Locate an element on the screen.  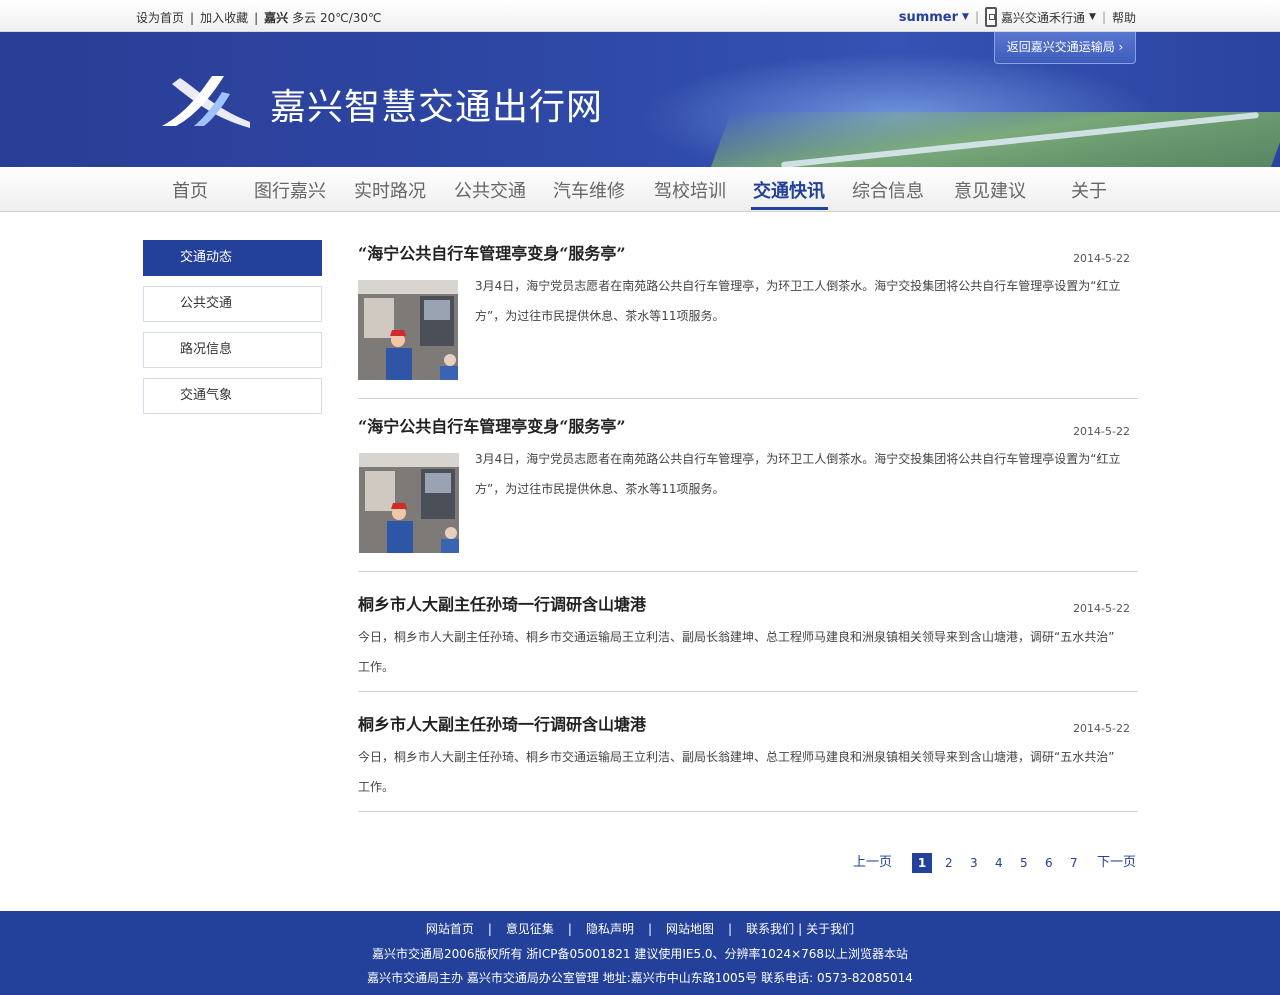
footer-link-home: 网站首页 is located at coordinates (450, 928).